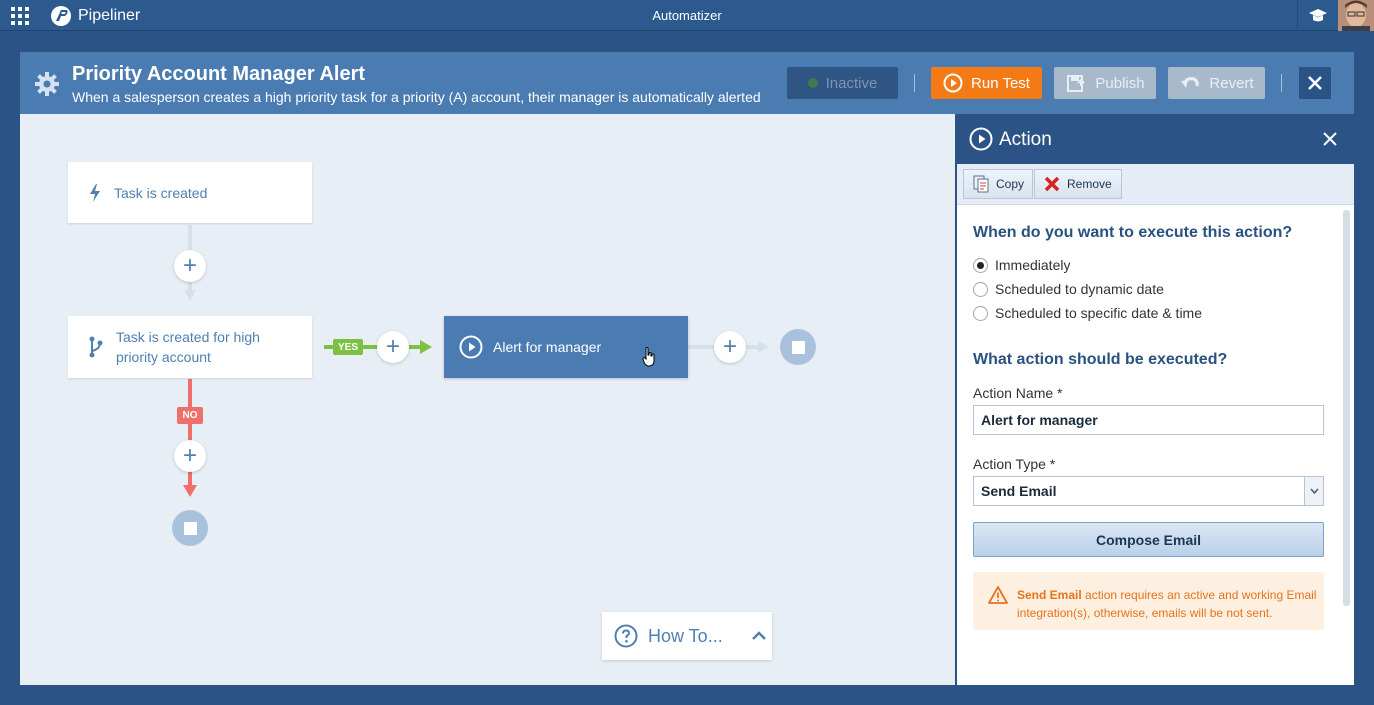  What do you see at coordinates (95, 192) in the screenshot?
I see `lightning-icon` at bounding box center [95, 192].